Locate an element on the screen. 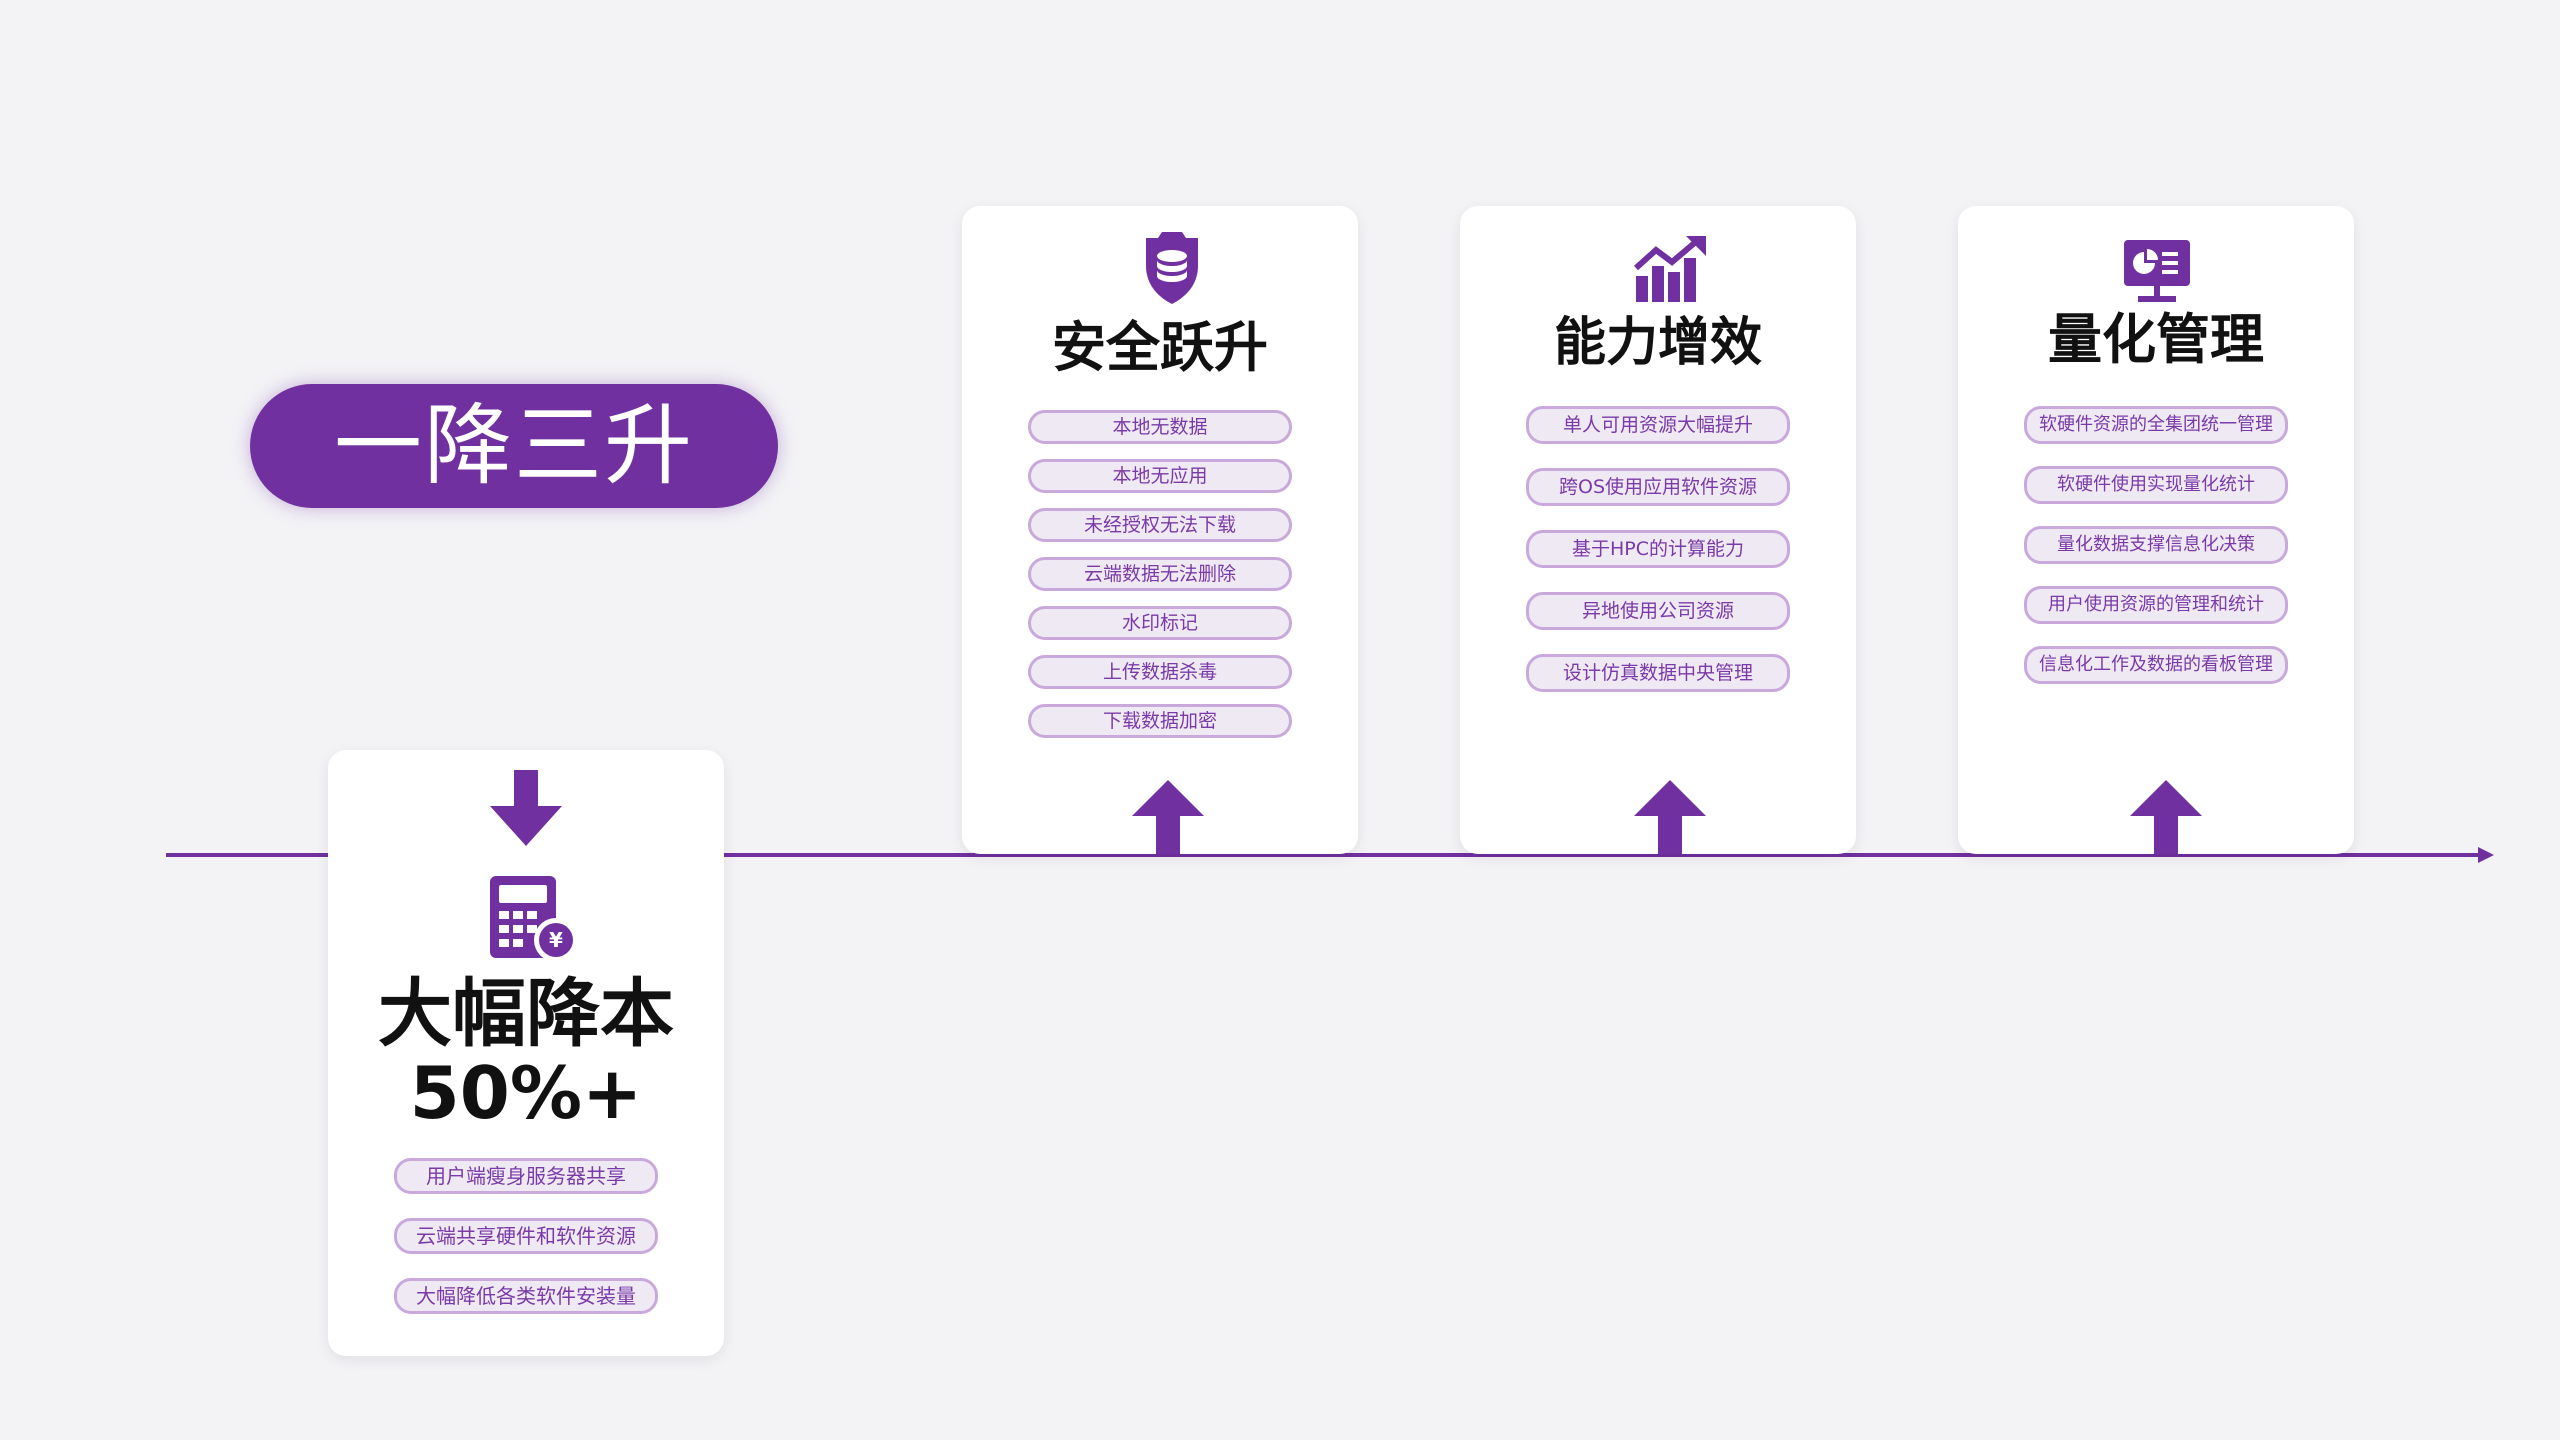 The image size is (2560, 1440). cost-card-tag-list: 用户端瘦身服务器共享 云端共享硬件和软件资源 大幅降低各类软件安装量 is located at coordinates (526, 1236).